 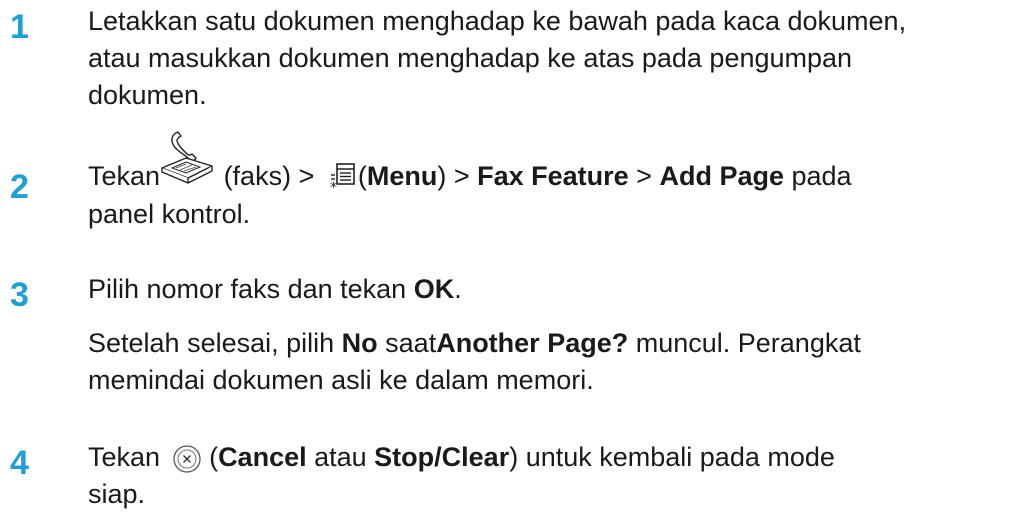 I want to click on open-paren: (, so click(x=210, y=457).